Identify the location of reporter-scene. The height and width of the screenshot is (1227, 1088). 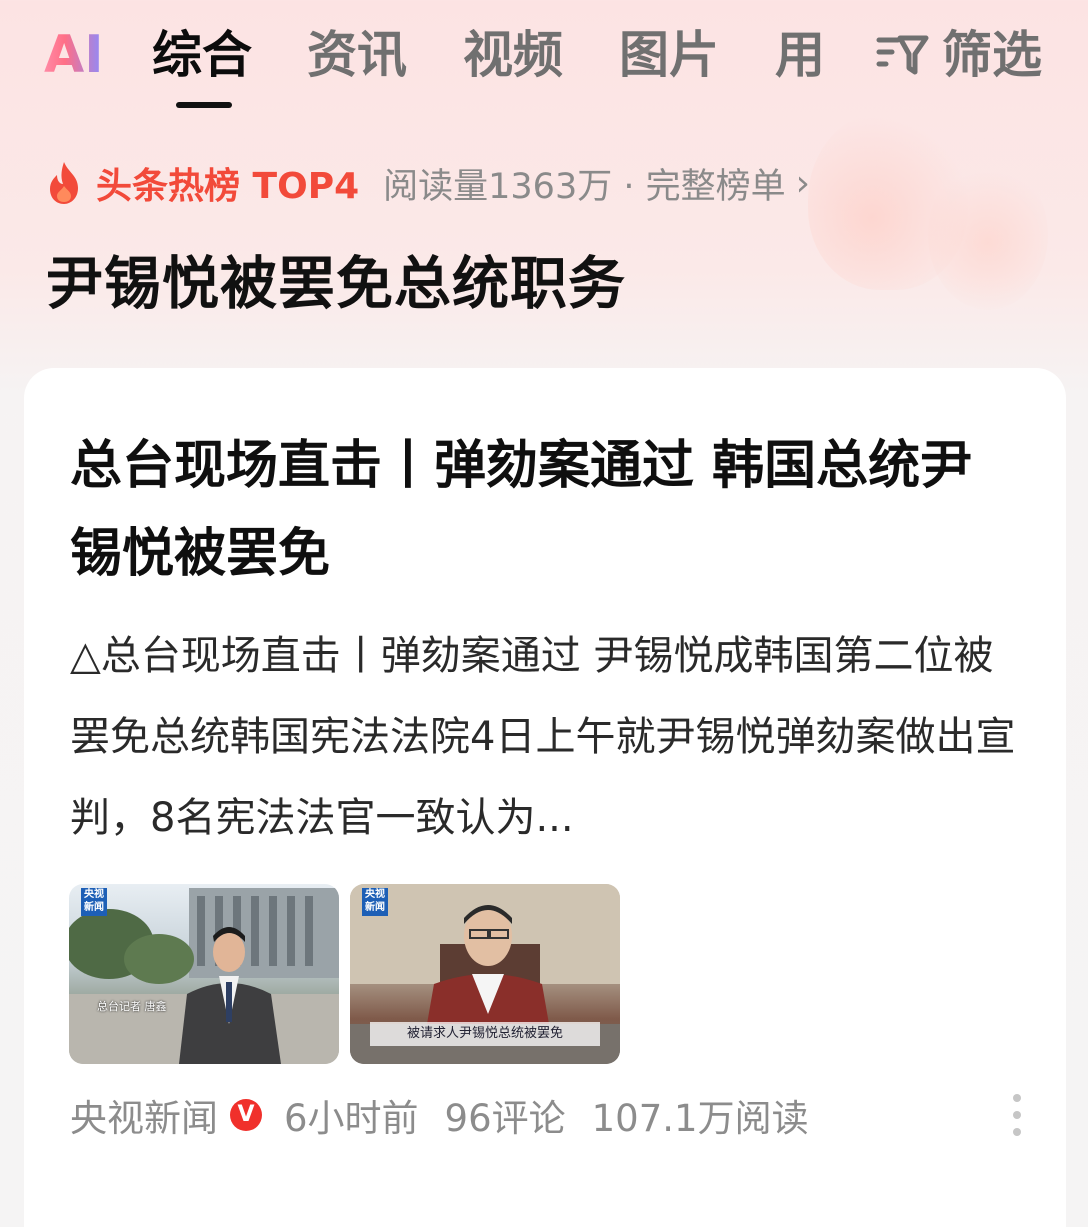
(204, 976).